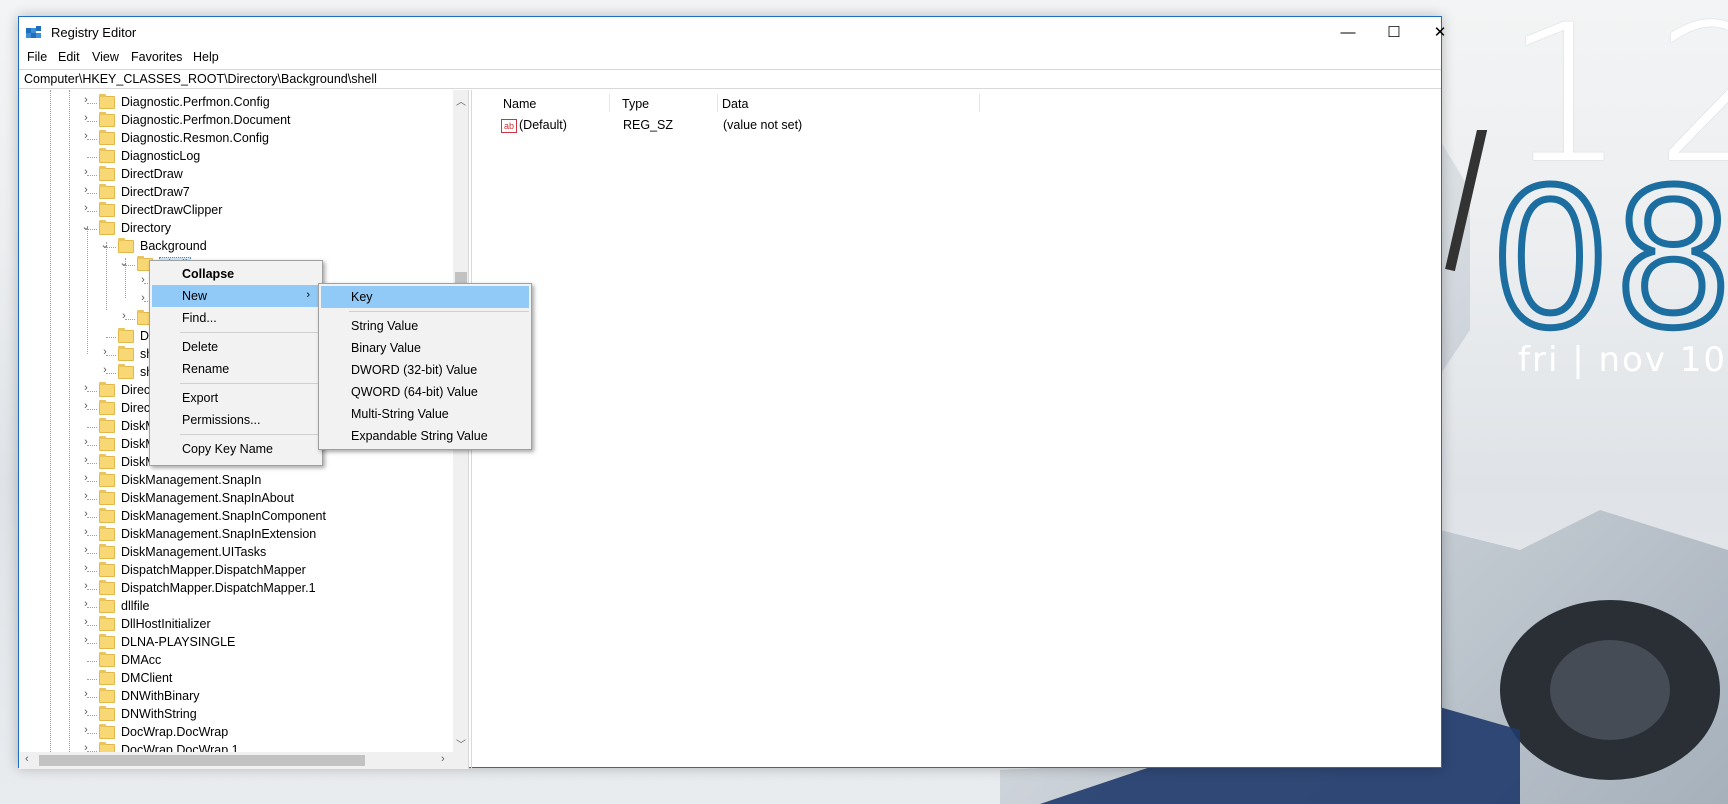 Image resolution: width=1728 pixels, height=804 pixels. What do you see at coordinates (425, 414) in the screenshot?
I see `submenu-multi-string-value: Multi-String Value` at bounding box center [425, 414].